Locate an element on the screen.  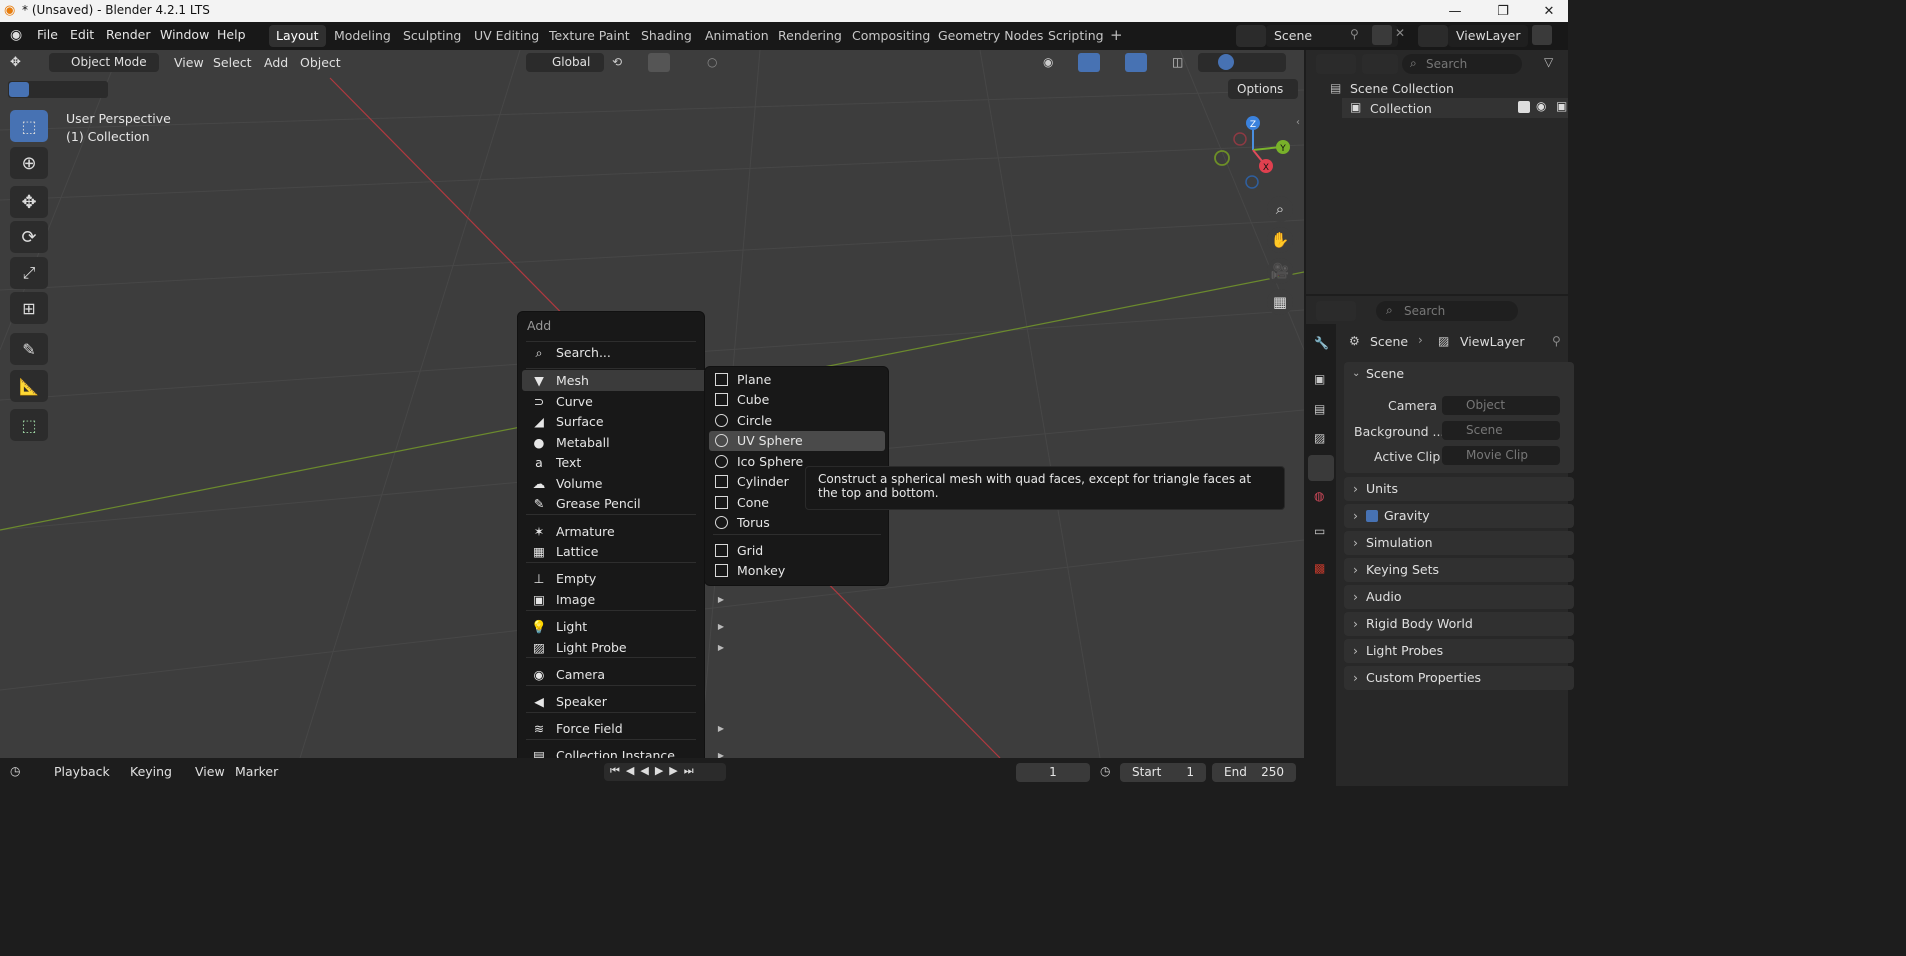
properties-pin-icon: ⚲ is located at coordinates (1556, 341).